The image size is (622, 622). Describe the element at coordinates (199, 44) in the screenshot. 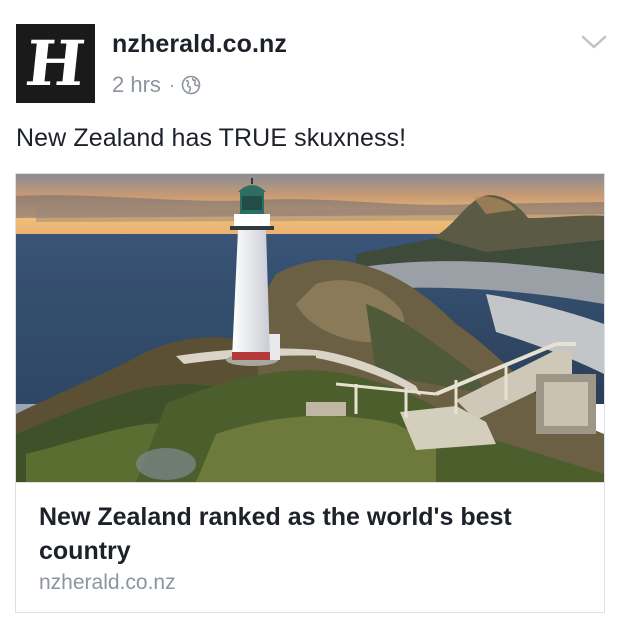

I see `page-name-link: nzherald.co.nz` at that location.